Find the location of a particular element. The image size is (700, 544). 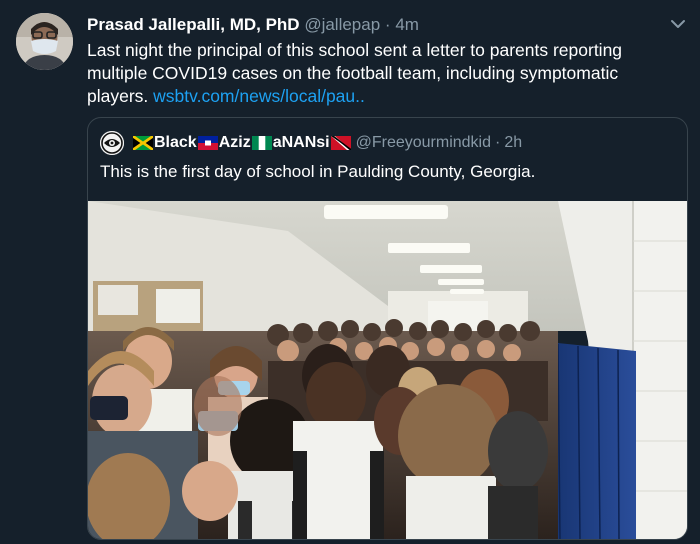

tweet-link: wsbtv.com/news/local/pau.. is located at coordinates (259, 96).